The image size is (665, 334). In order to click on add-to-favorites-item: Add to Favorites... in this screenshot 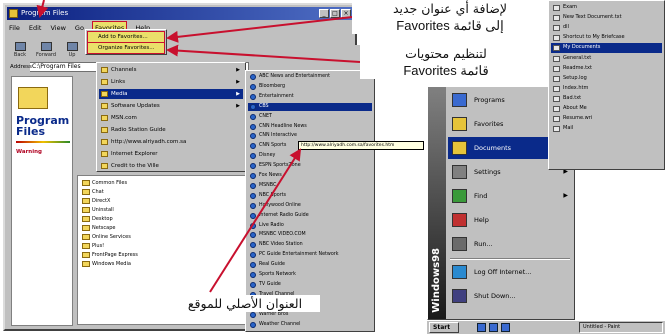, I will do `click(126, 37)`.